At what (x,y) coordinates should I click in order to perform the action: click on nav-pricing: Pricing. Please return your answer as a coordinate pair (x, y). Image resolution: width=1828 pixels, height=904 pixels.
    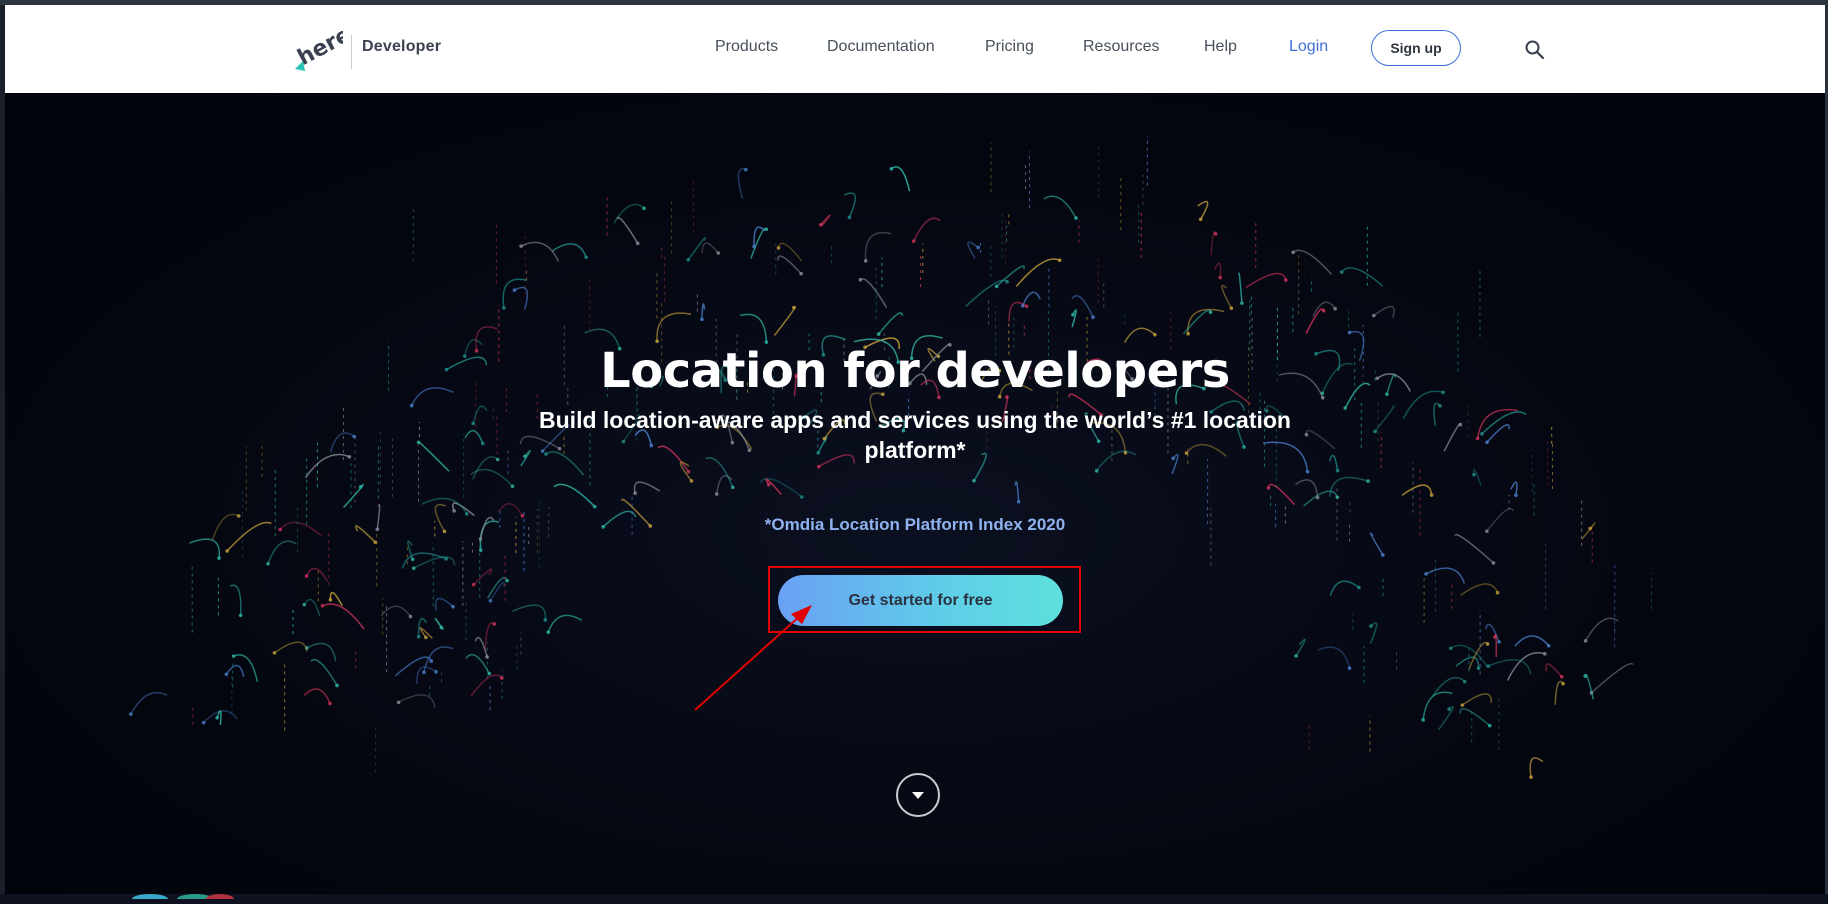
    Looking at the image, I should click on (1009, 47).